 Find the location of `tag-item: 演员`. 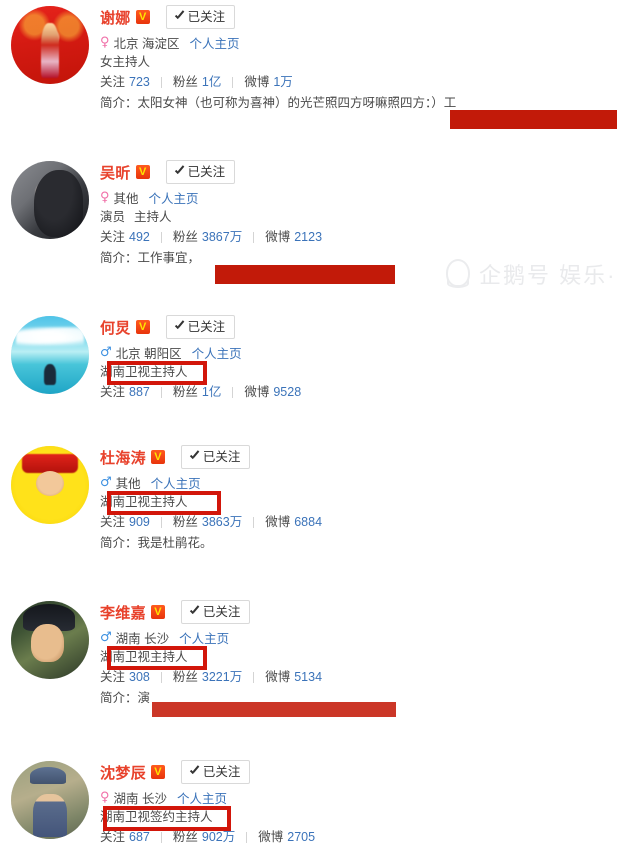

tag-item: 演员 is located at coordinates (112, 217).